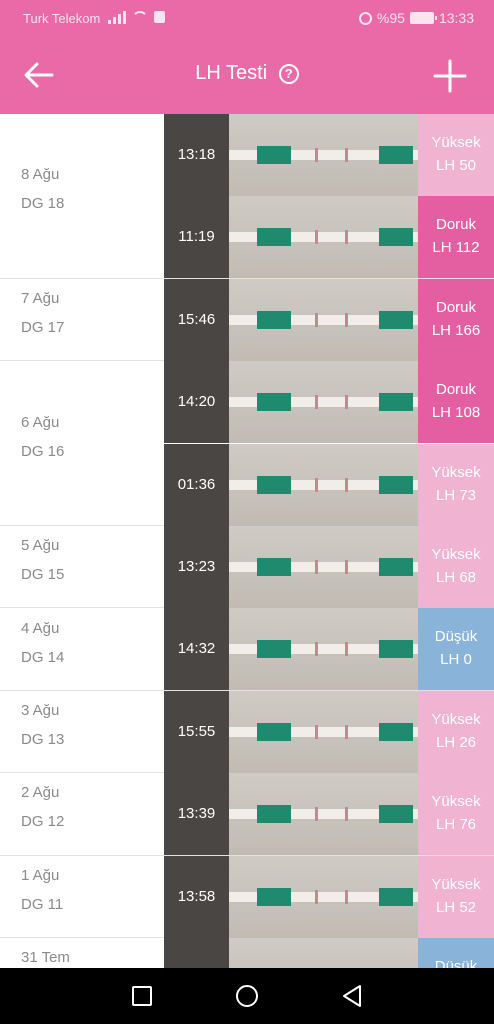  I want to click on test-row: 14:32 Düşük LH 0, so click(329, 649).